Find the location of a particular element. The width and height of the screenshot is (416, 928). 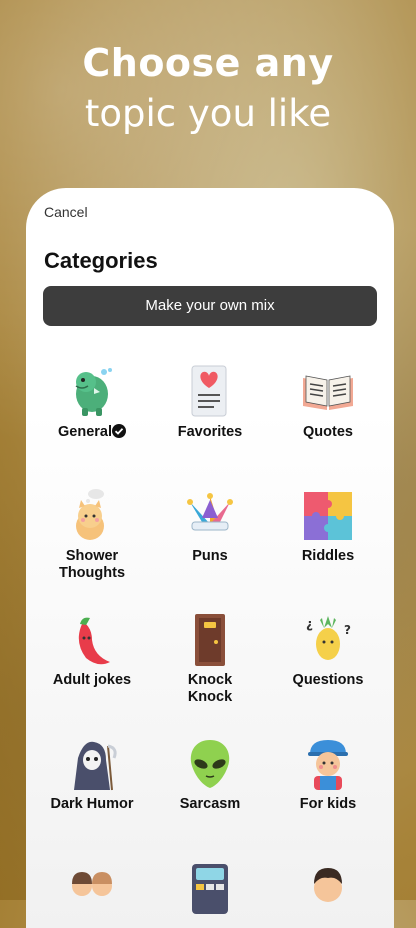

category-puns: Puns is located at coordinates (210, 526).